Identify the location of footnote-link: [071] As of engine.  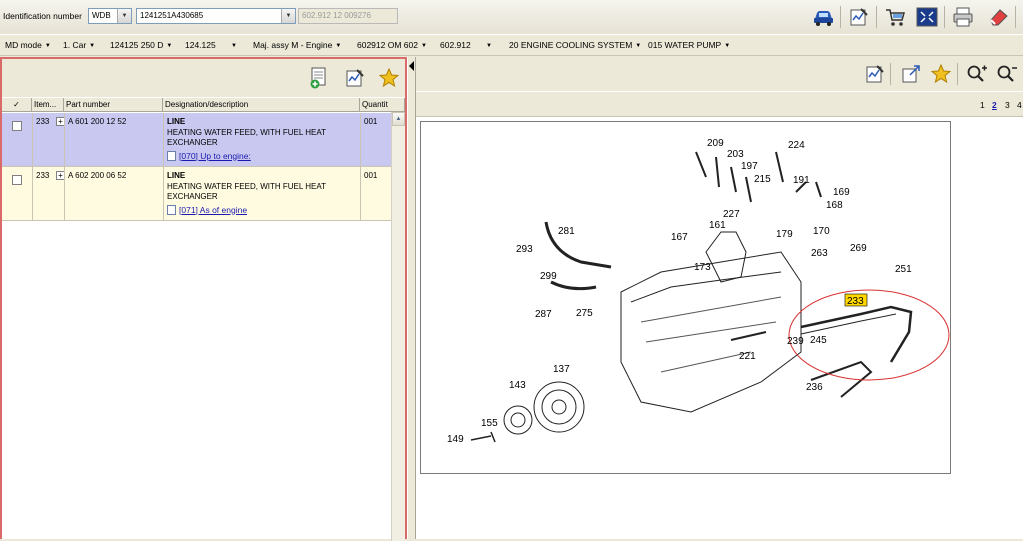
(262, 210).